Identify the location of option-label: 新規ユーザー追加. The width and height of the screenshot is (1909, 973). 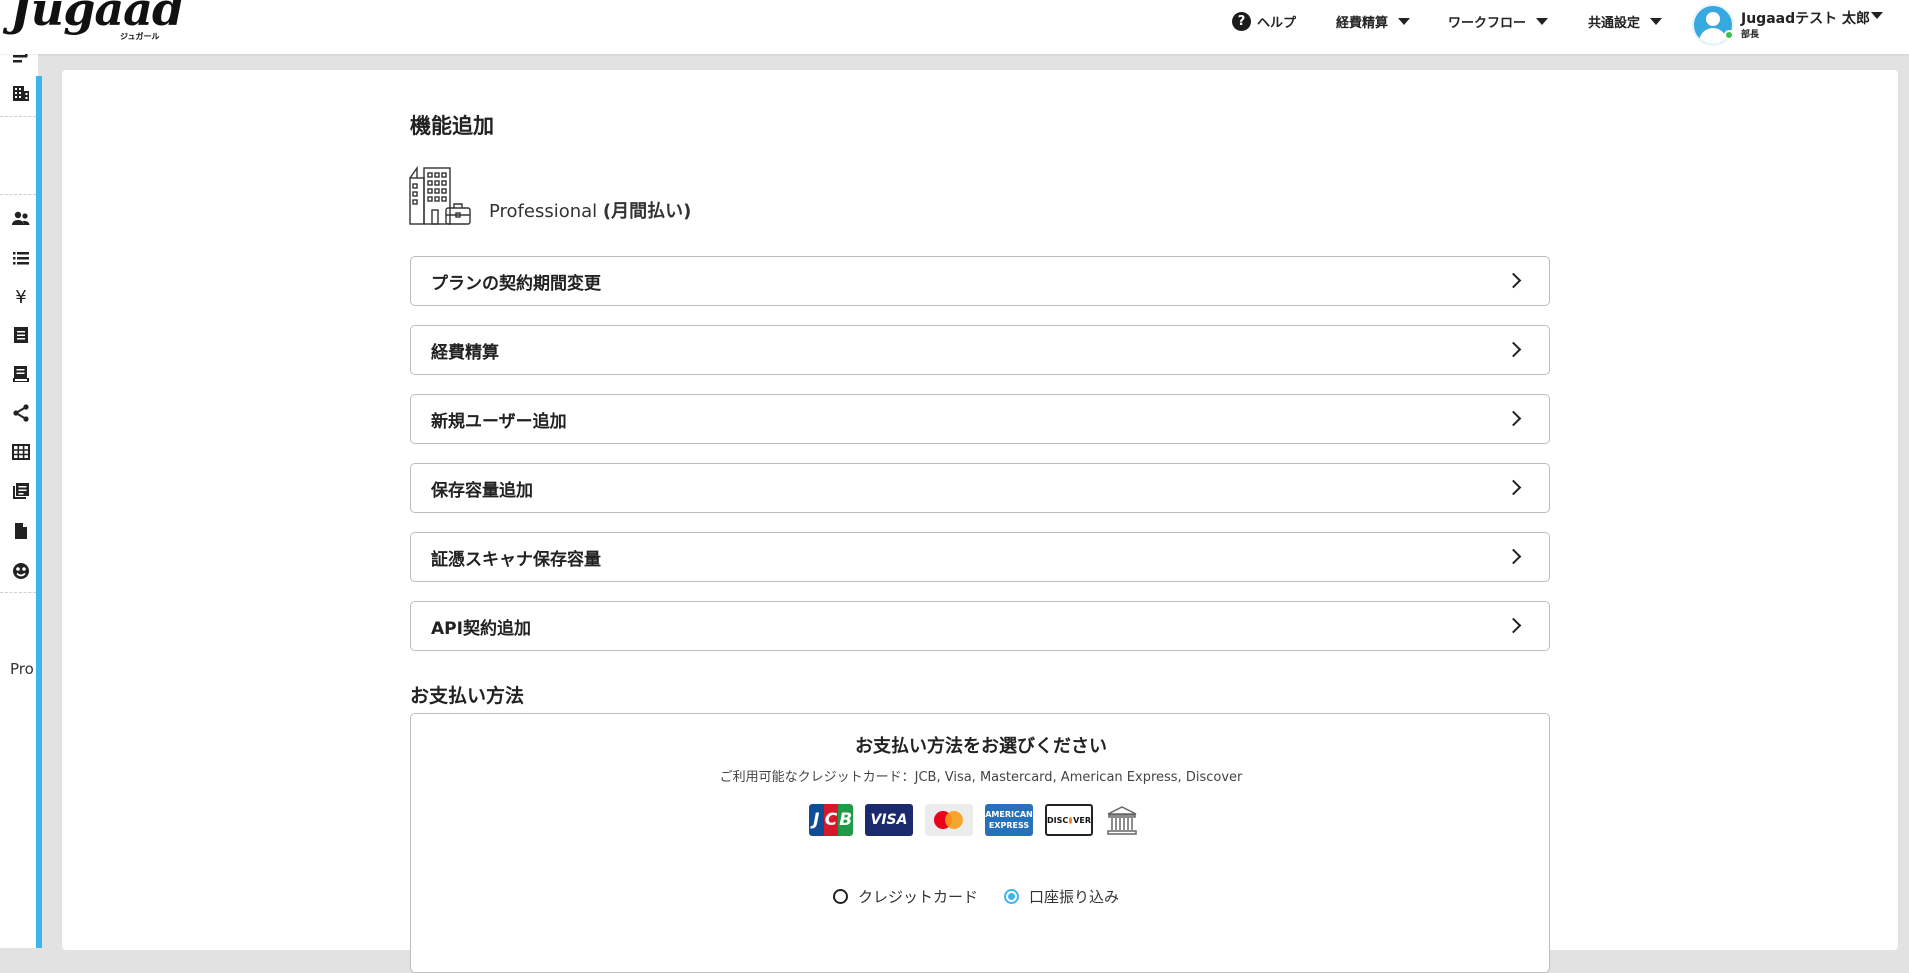
(499, 421).